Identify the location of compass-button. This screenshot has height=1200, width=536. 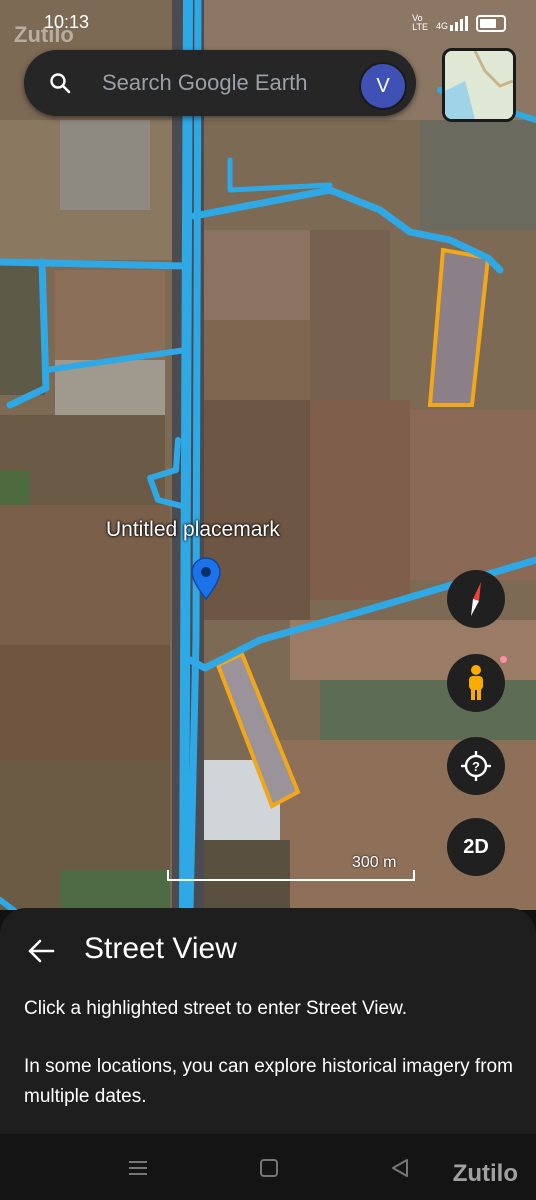
(476, 599).